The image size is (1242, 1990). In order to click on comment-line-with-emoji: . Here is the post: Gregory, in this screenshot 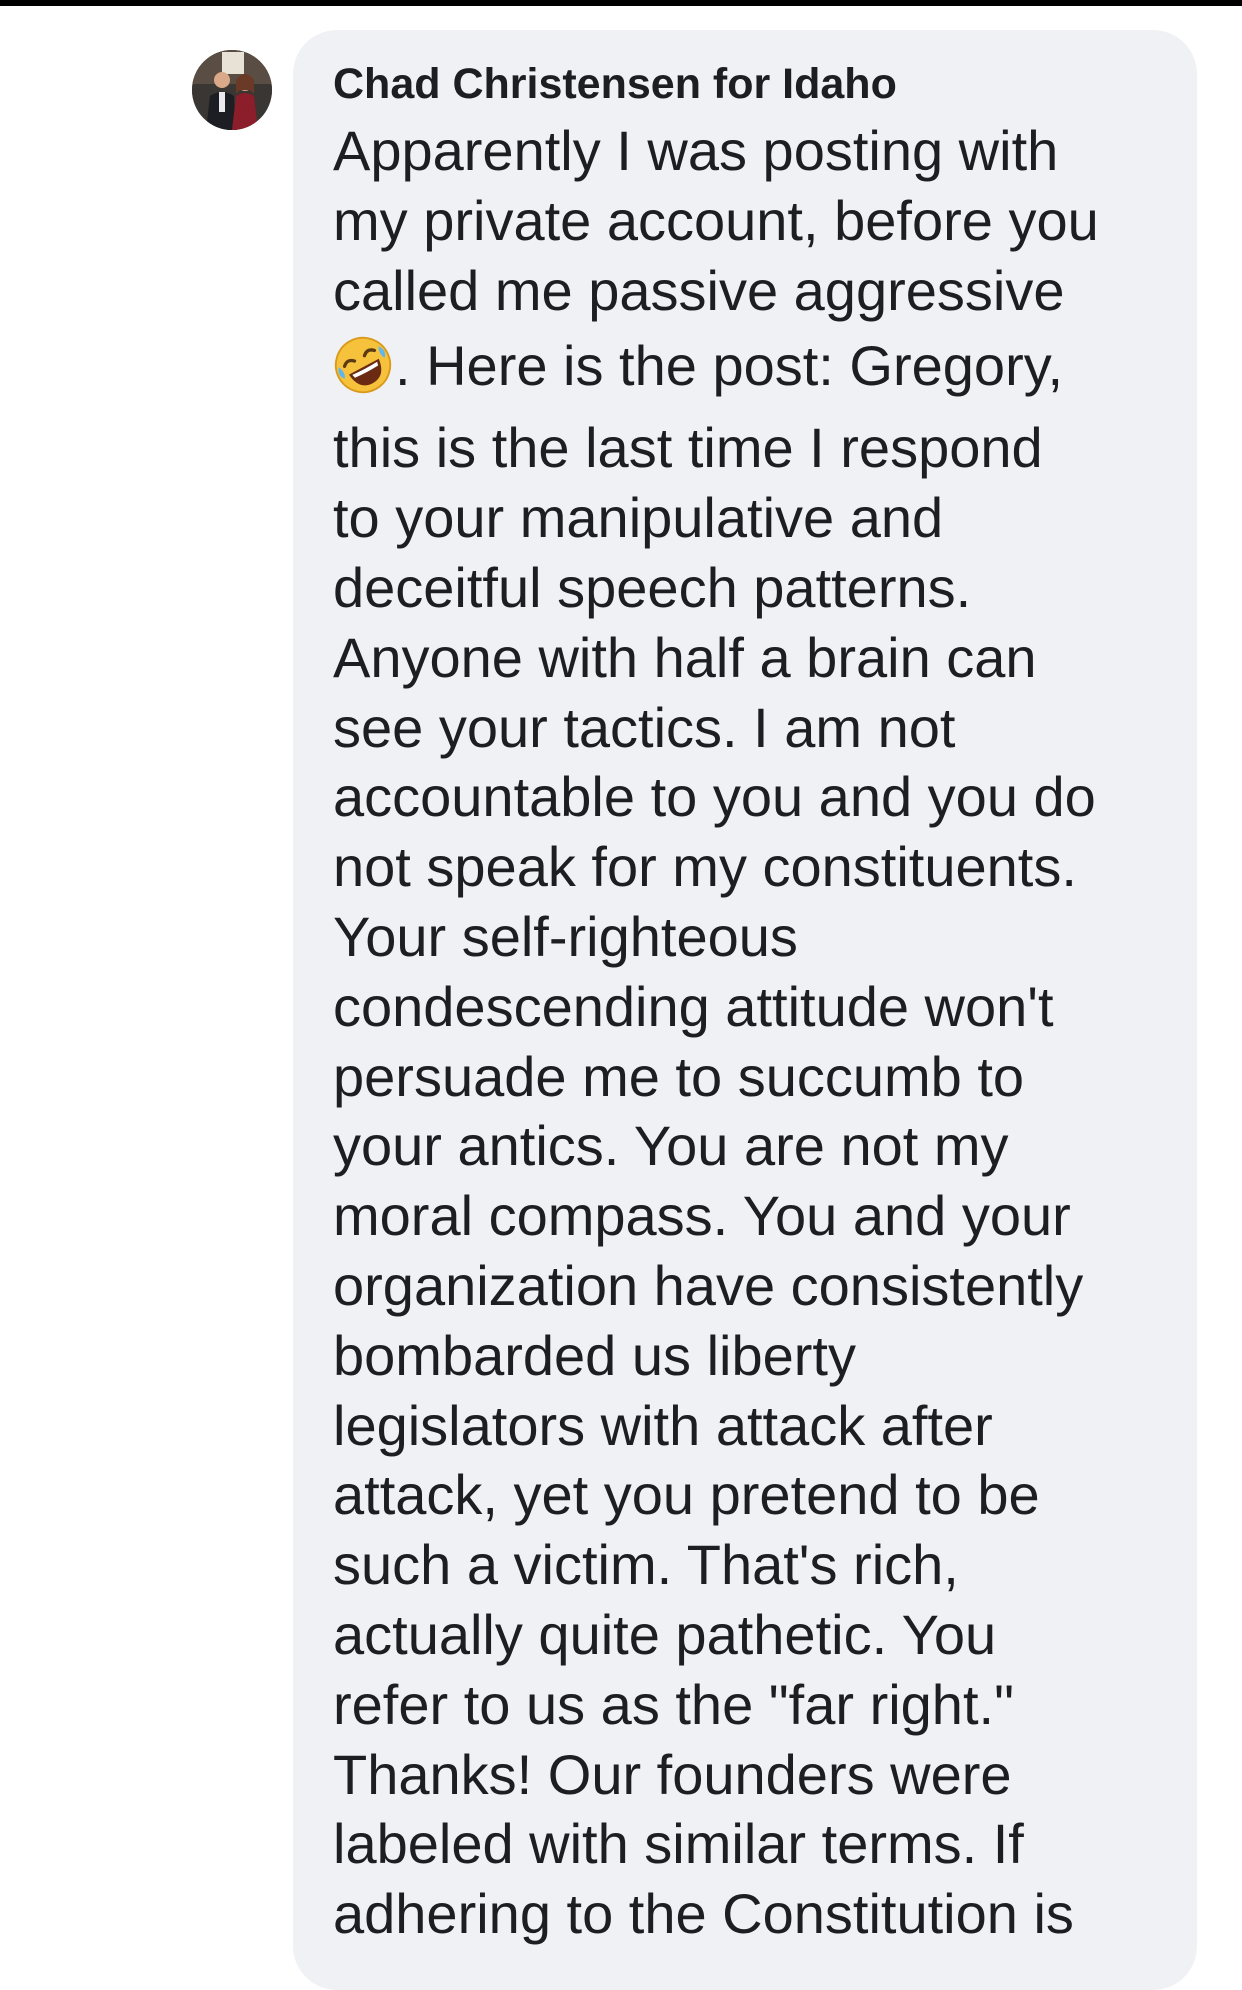, I will do `click(757, 369)`.